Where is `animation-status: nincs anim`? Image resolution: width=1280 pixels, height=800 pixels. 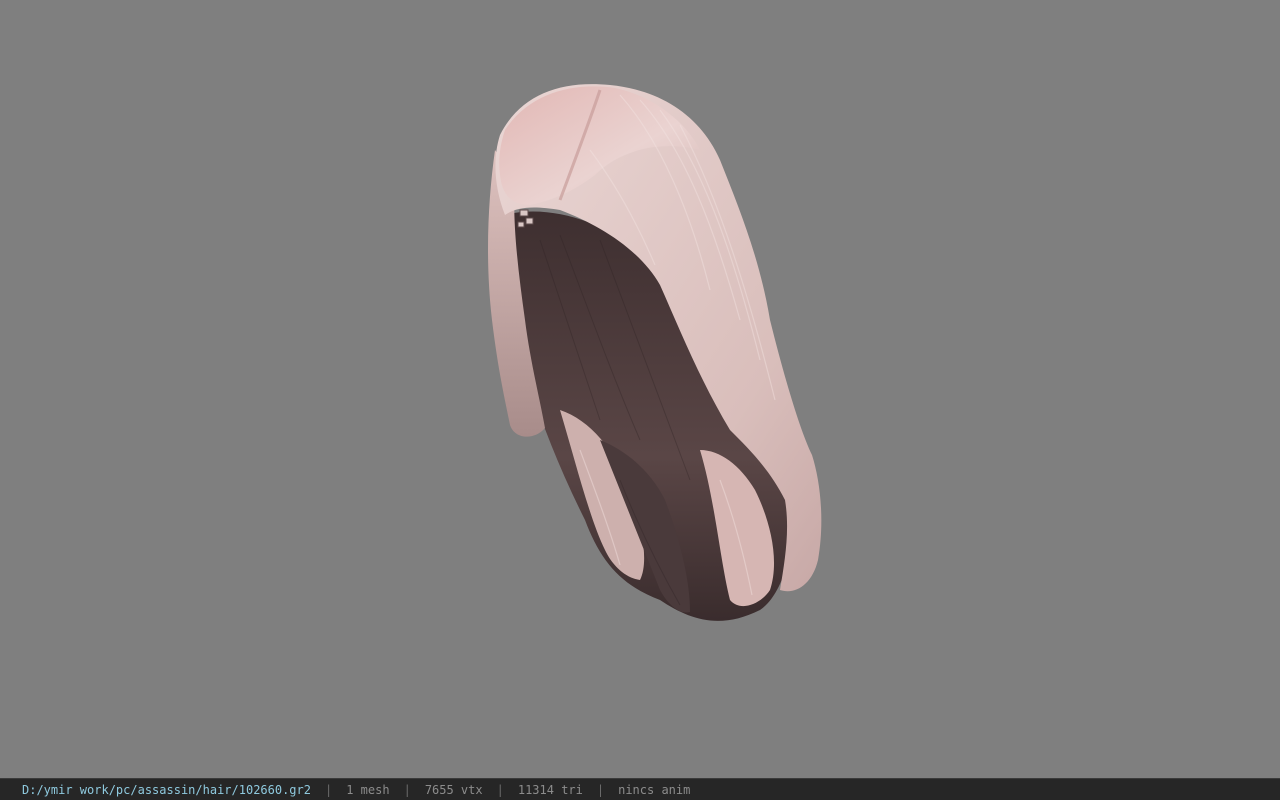 animation-status: nincs anim is located at coordinates (654, 789).